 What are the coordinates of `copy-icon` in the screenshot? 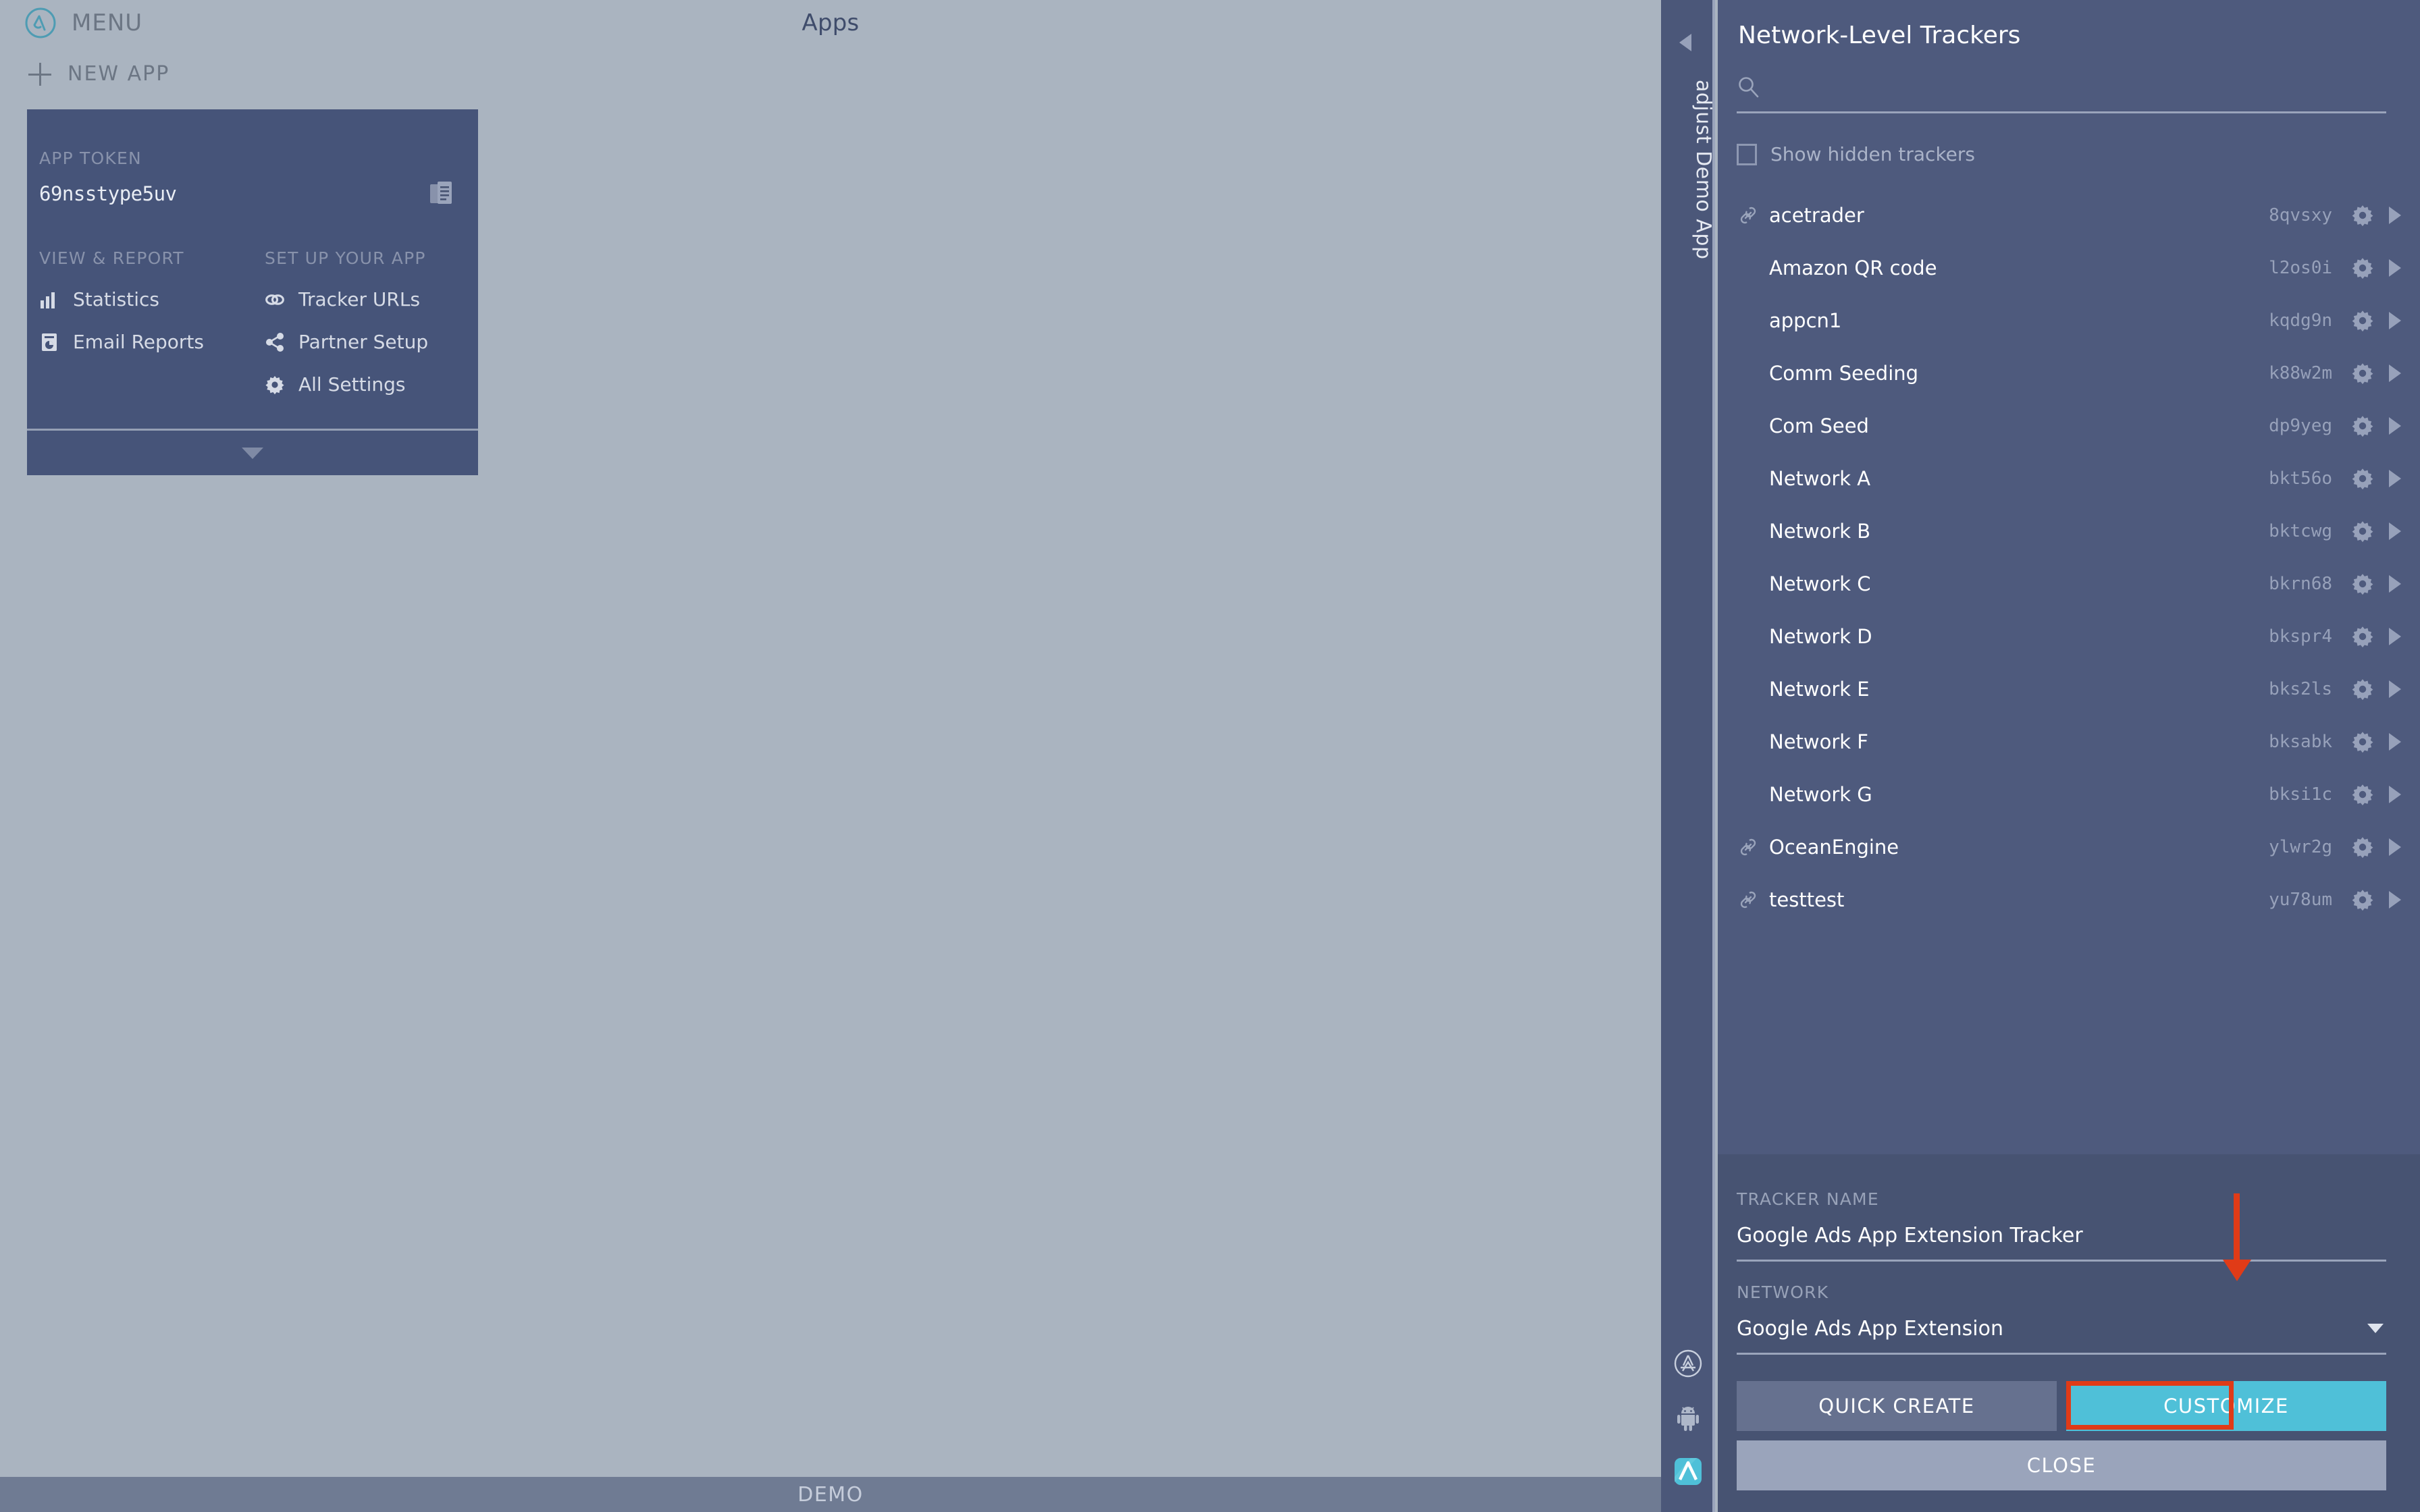 It's located at (440, 194).